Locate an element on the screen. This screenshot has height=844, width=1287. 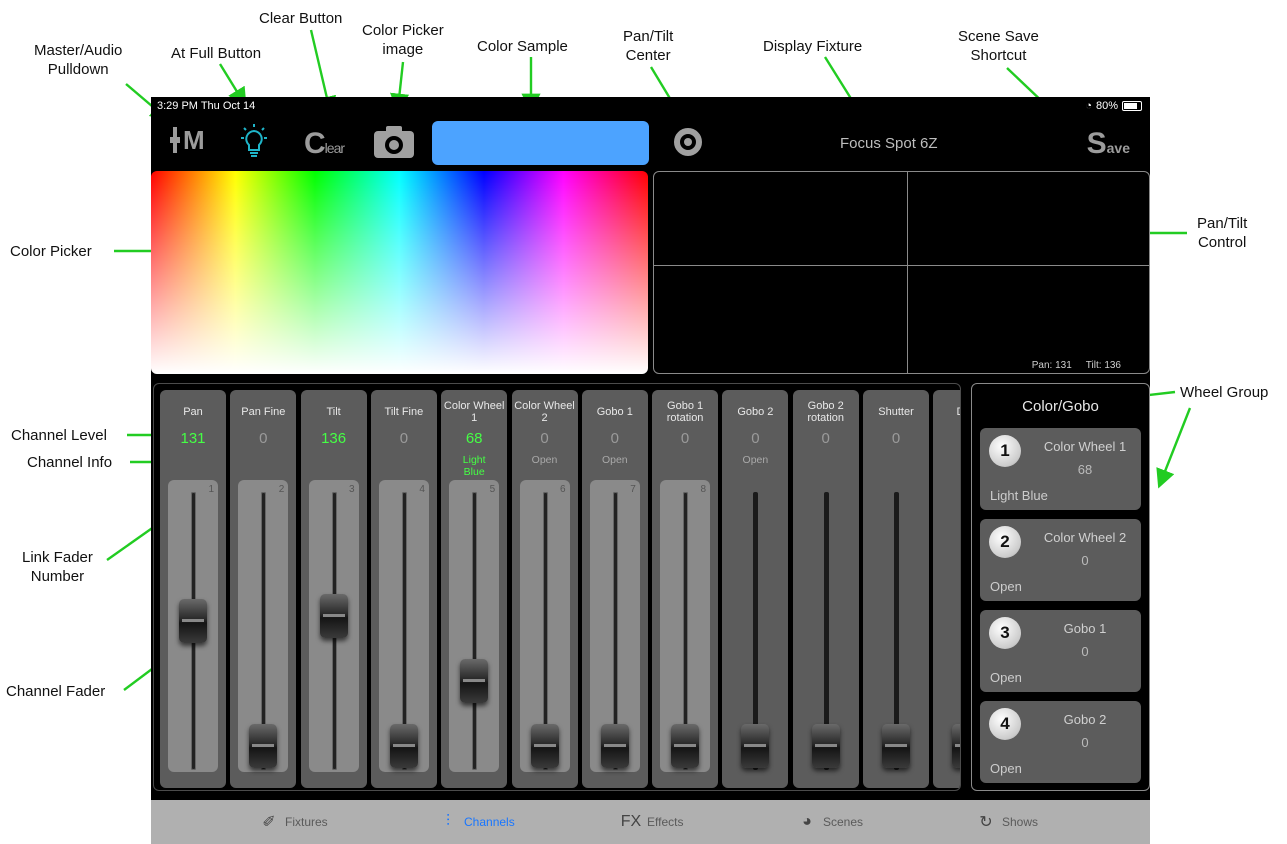
callout-channel-info: Channel Info is located at coordinates (70, 462).